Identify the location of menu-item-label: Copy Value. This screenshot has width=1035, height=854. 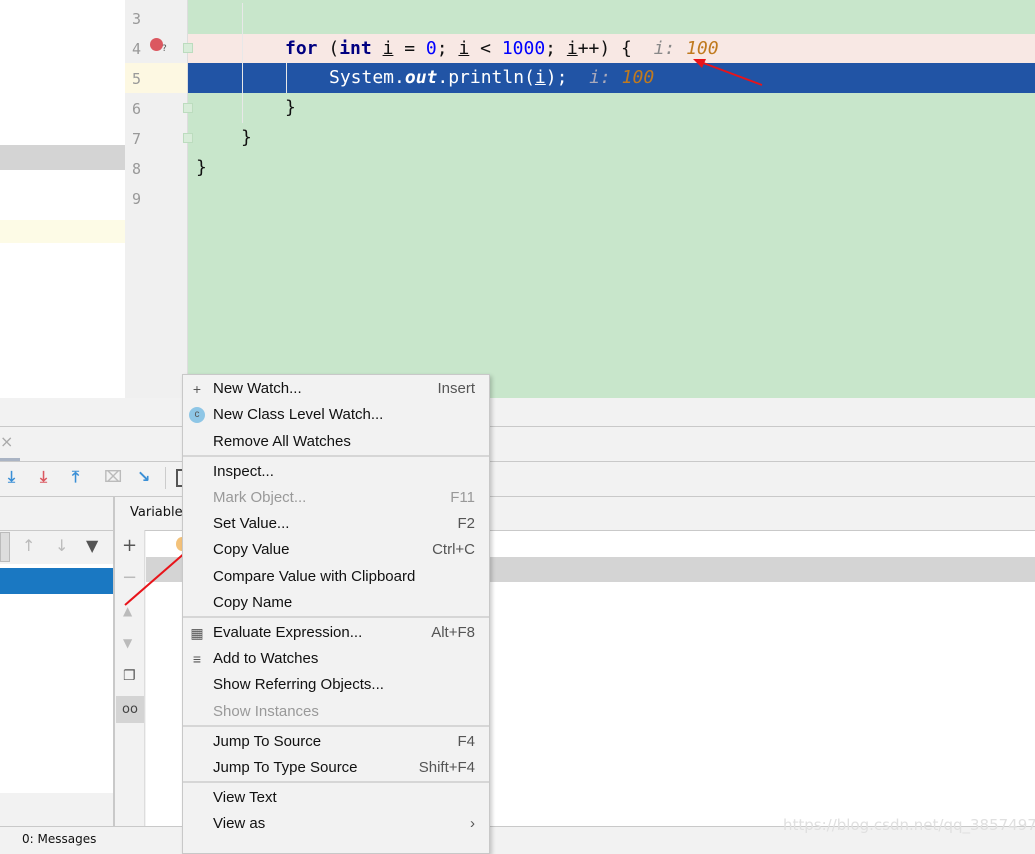
(251, 549).